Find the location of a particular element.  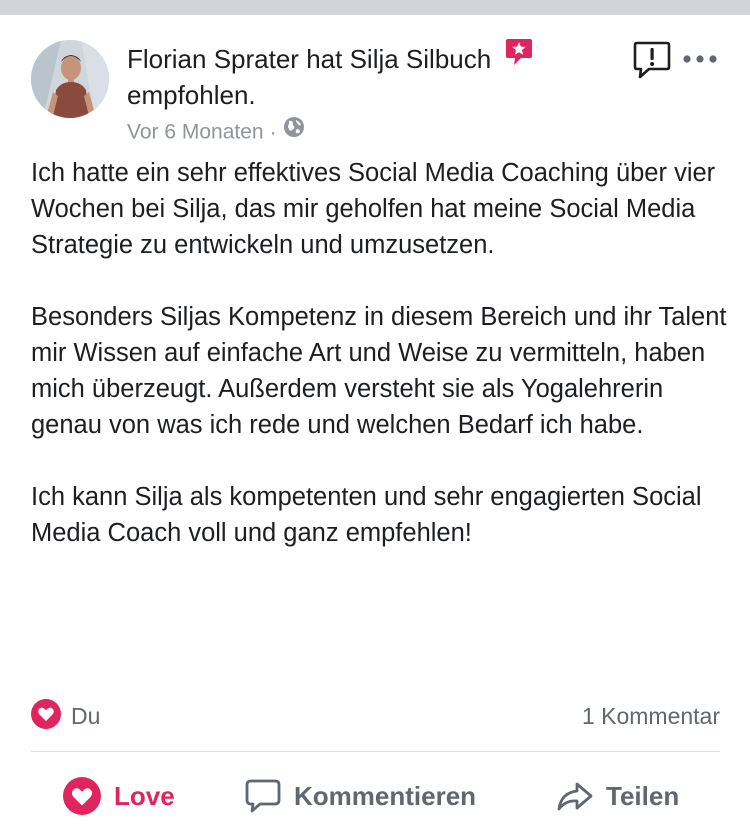

author-name: Florian Sprater is located at coordinates (213, 59).